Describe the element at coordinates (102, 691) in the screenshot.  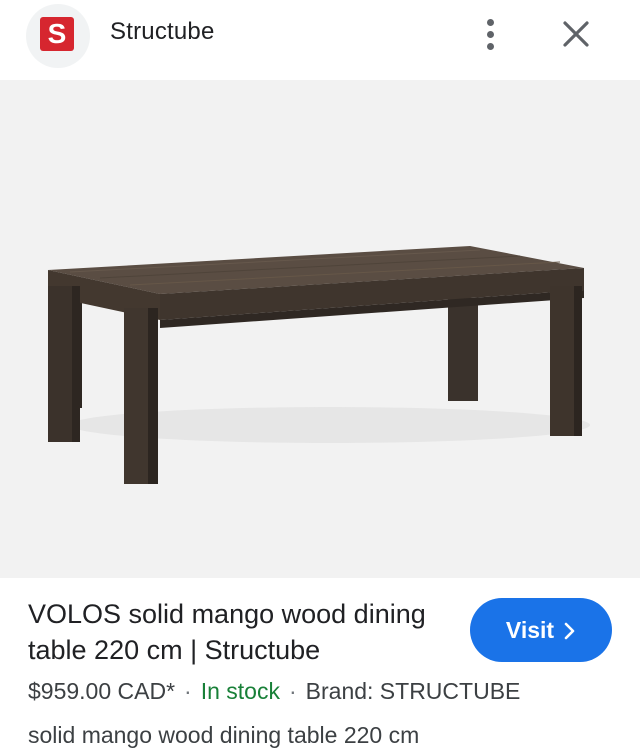
I see `product-price: $959.00 CAD*` at that location.